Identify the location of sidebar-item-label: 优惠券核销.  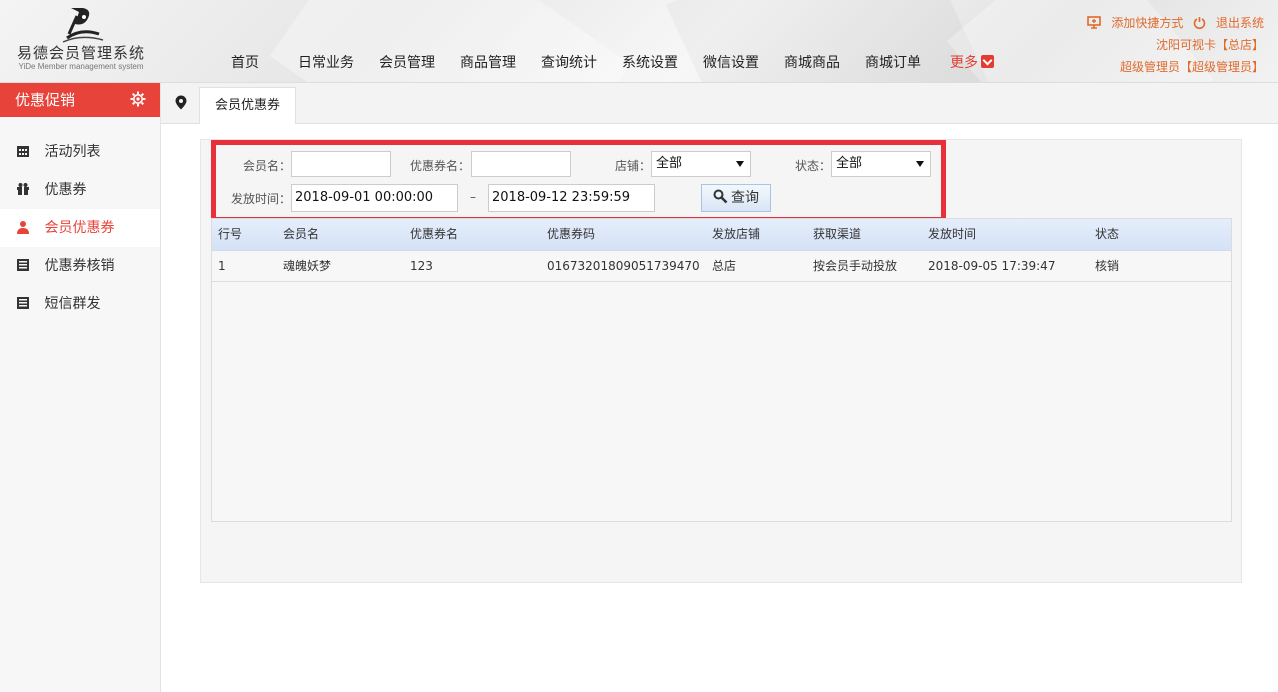
(79, 266).